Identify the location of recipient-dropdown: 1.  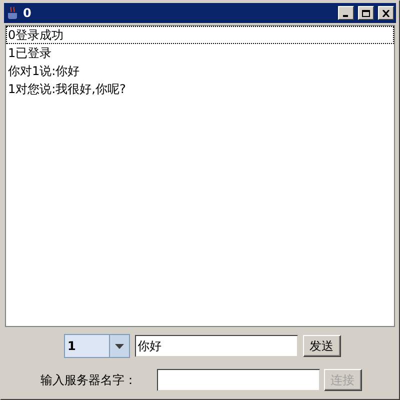
(97, 346).